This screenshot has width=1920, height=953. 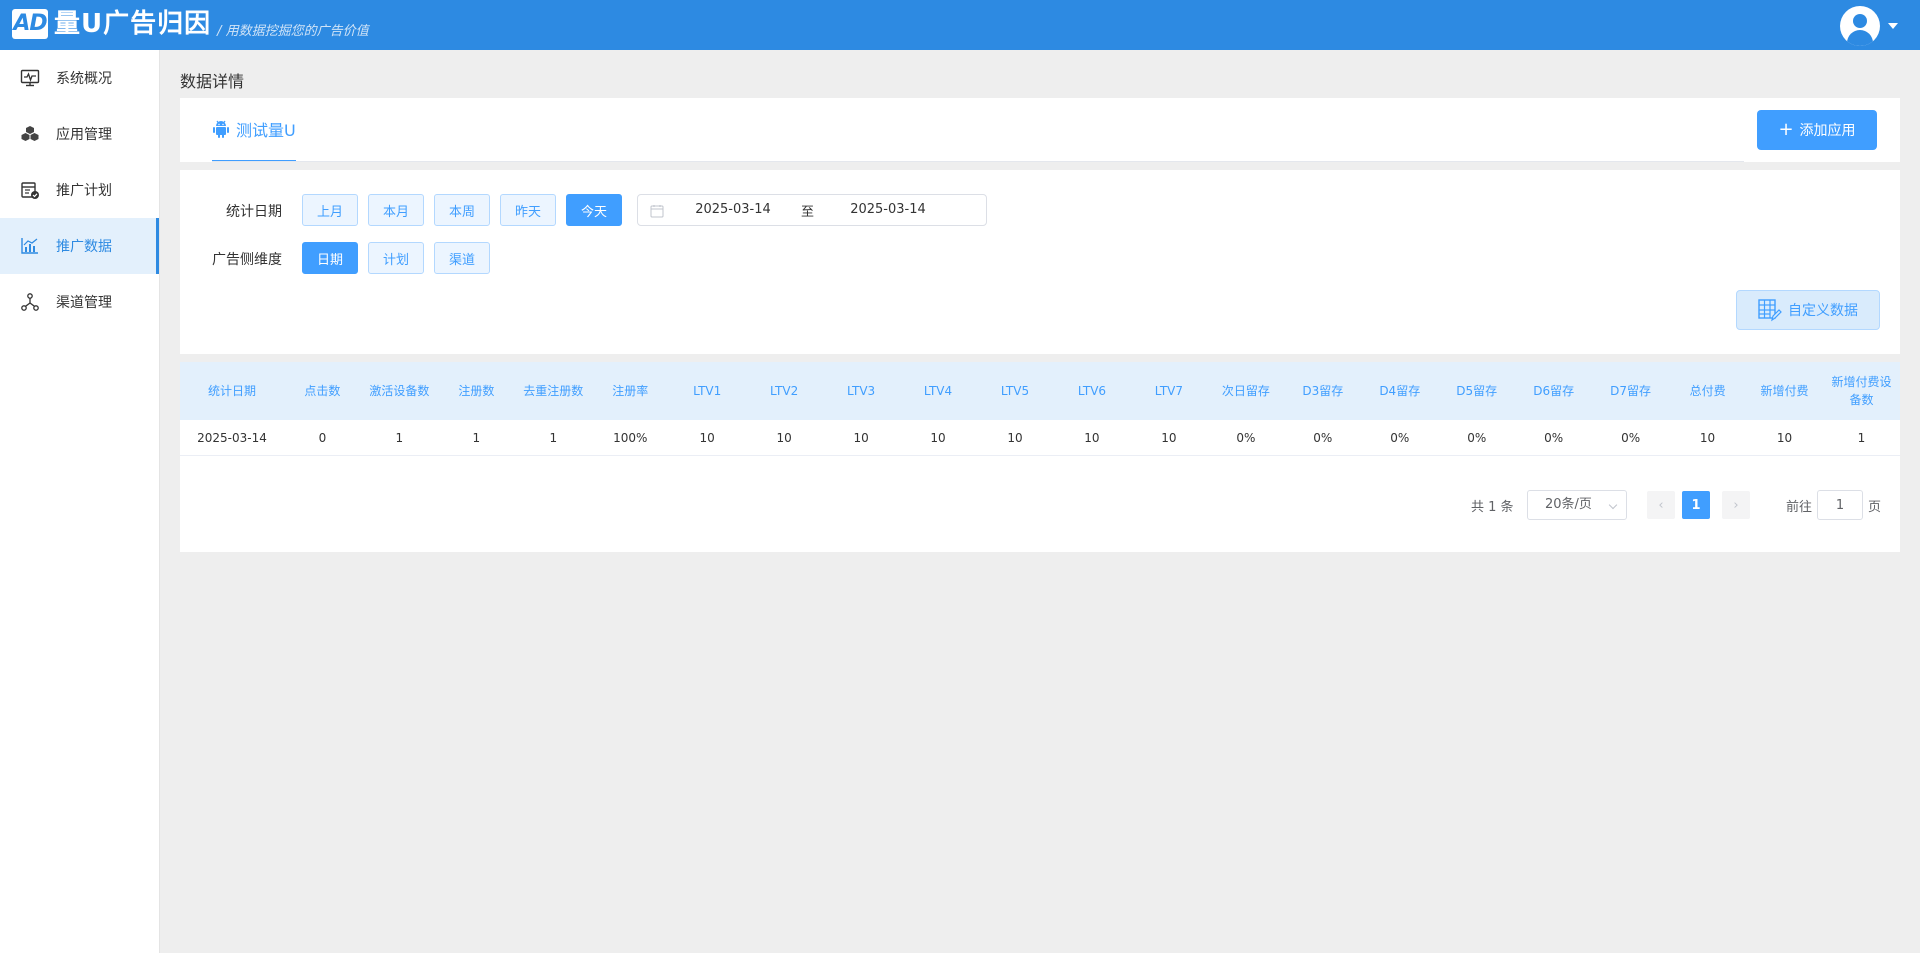 I want to click on user-menu, so click(x=1869, y=26).